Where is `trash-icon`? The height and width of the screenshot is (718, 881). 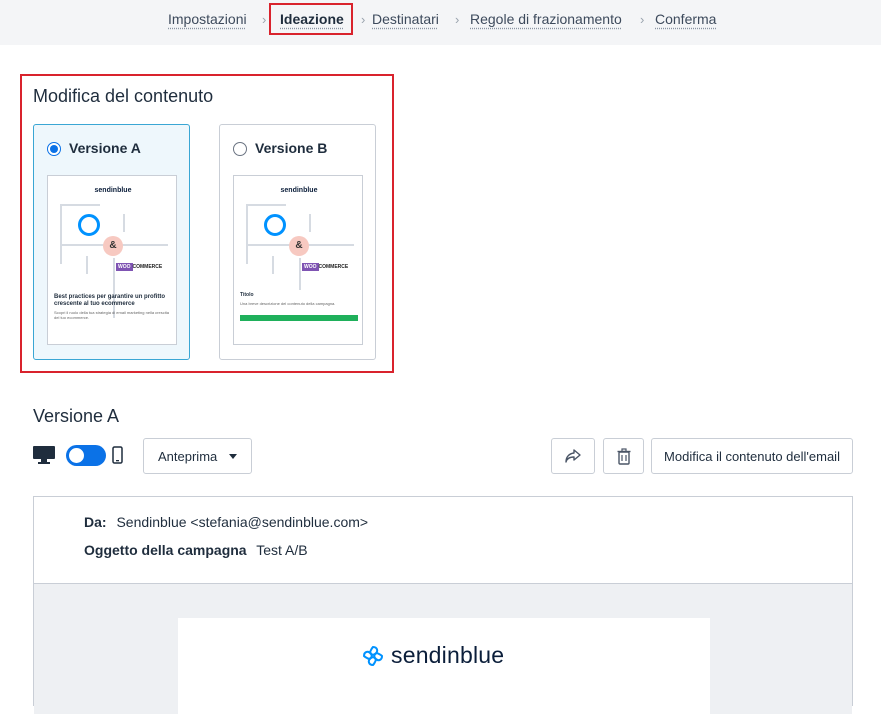
trash-icon is located at coordinates (623, 456).